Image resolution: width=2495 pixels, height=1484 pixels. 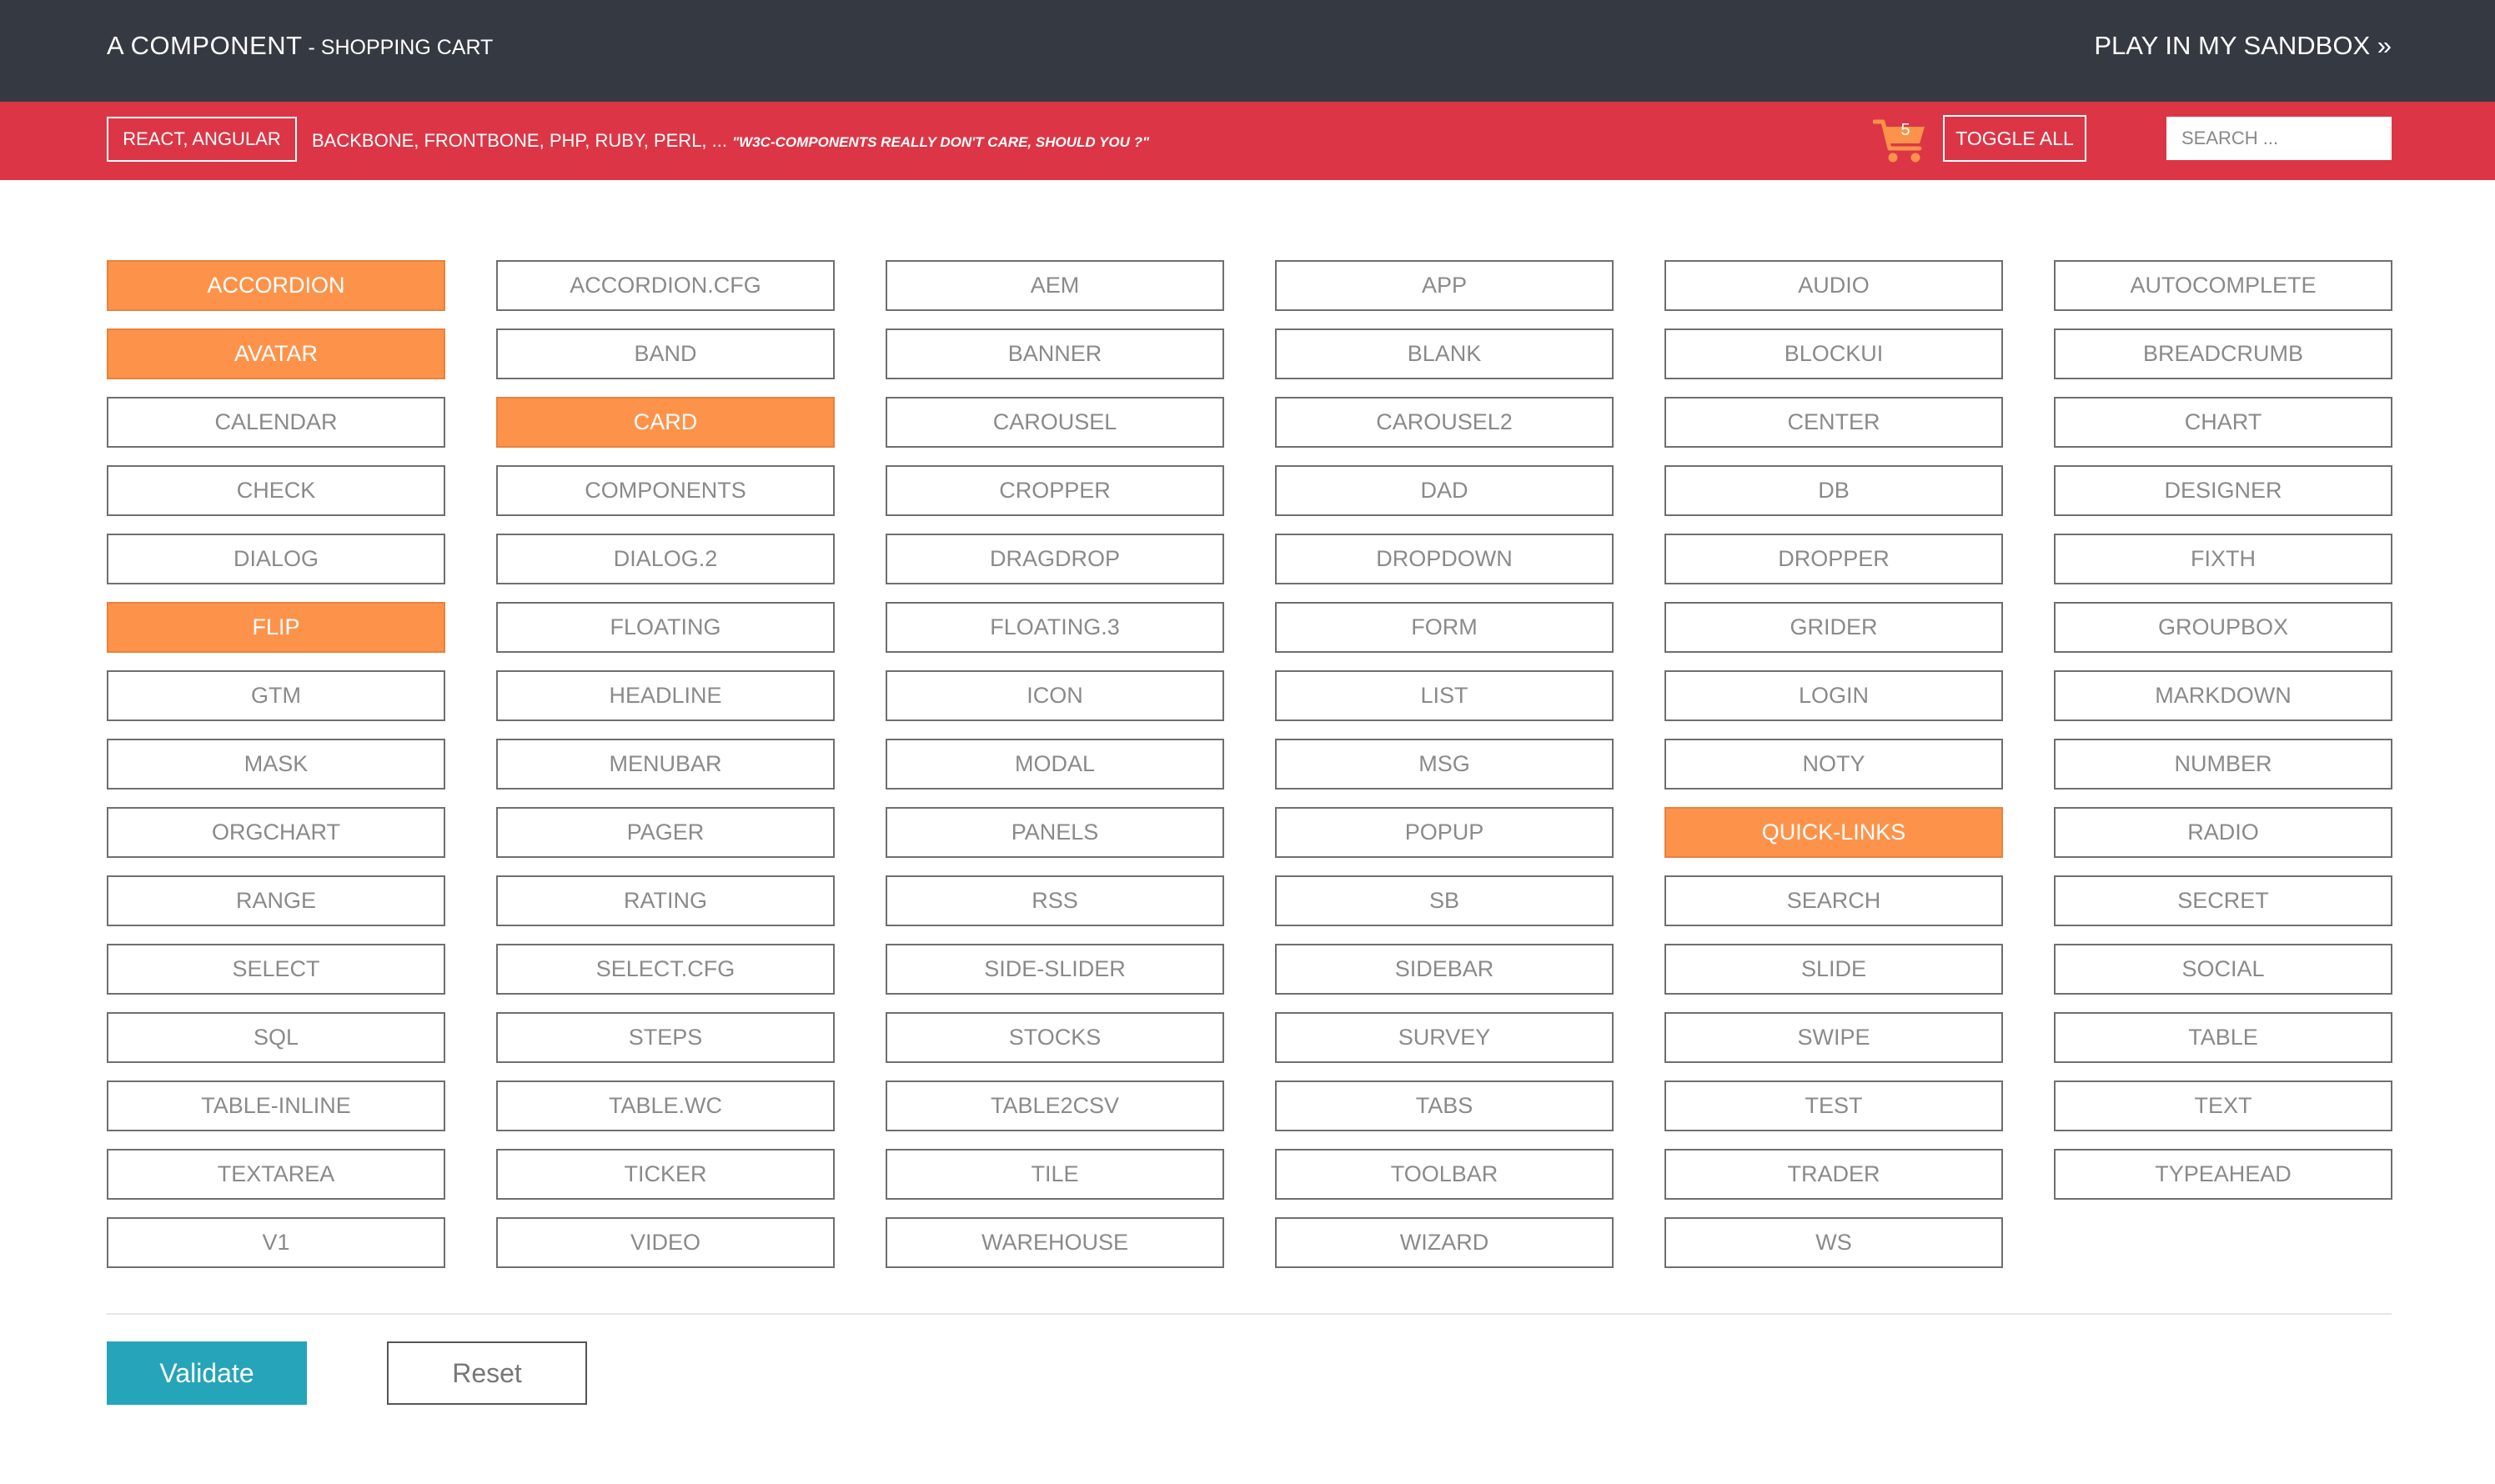 What do you see at coordinates (1833, 969) in the screenshot?
I see `component-toggle-slide: SLIDE` at bounding box center [1833, 969].